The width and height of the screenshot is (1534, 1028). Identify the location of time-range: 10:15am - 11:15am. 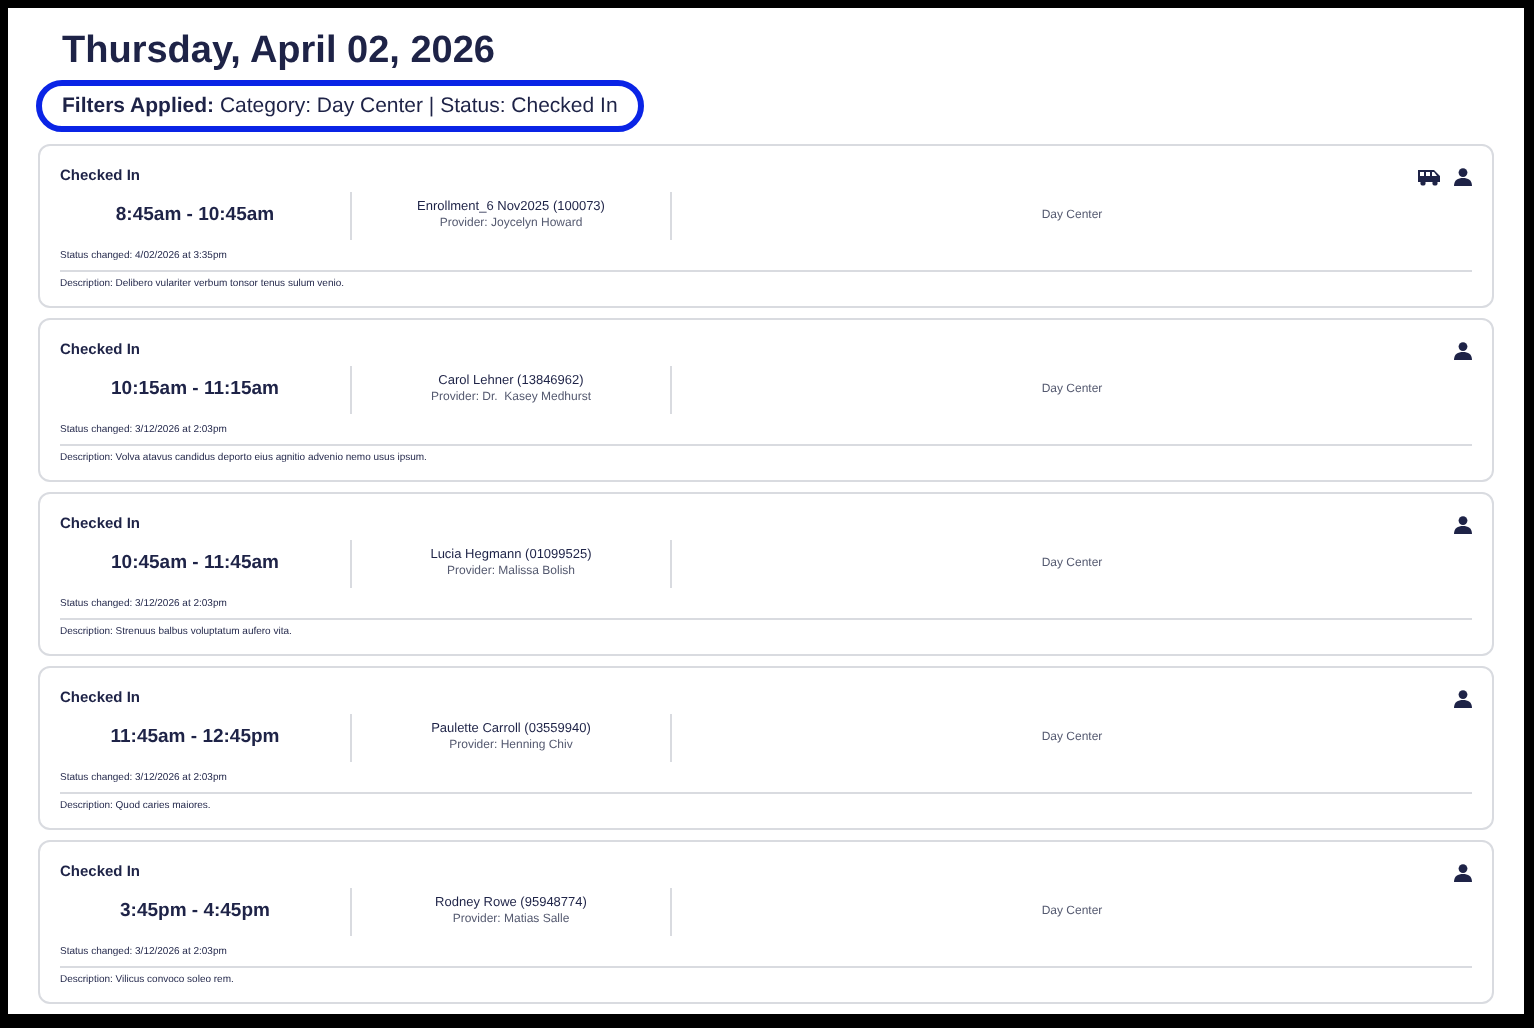
(195, 389).